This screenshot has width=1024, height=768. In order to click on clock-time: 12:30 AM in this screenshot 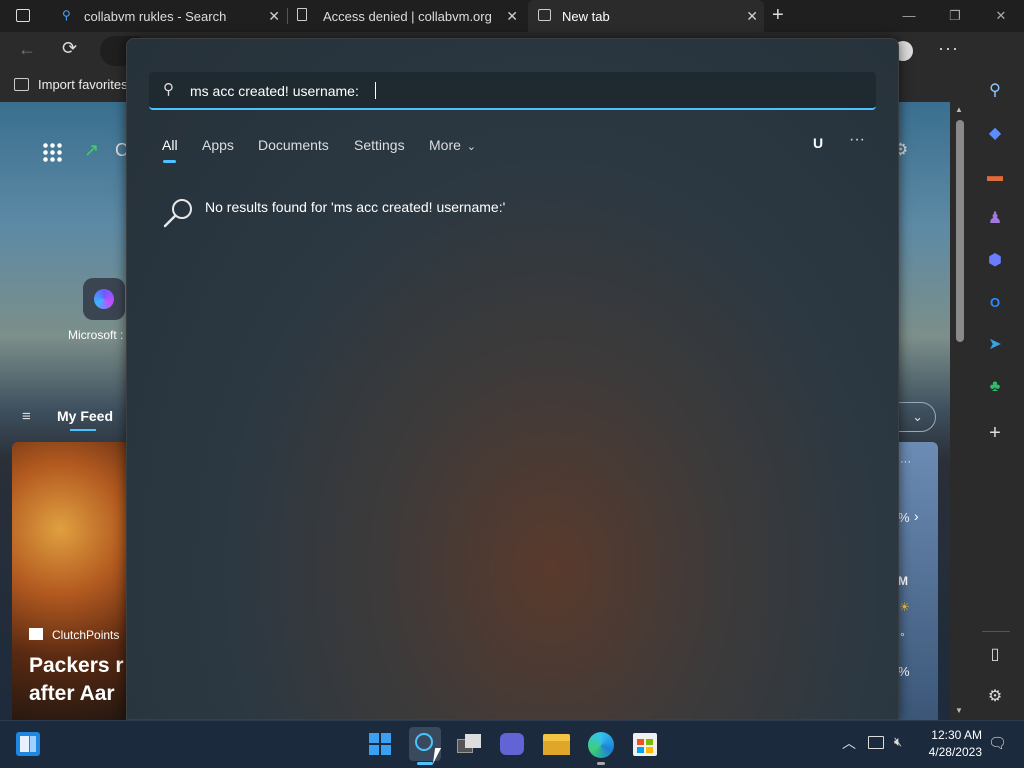, I will do `click(956, 735)`.